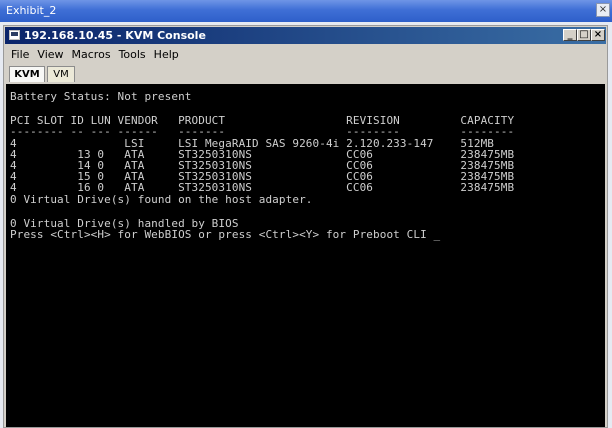 Image resolution: width=612 pixels, height=428 pixels. Describe the element at coordinates (306, 11) in the screenshot. I see `outer-window-titlebar: Exhibit_2 ×` at that location.